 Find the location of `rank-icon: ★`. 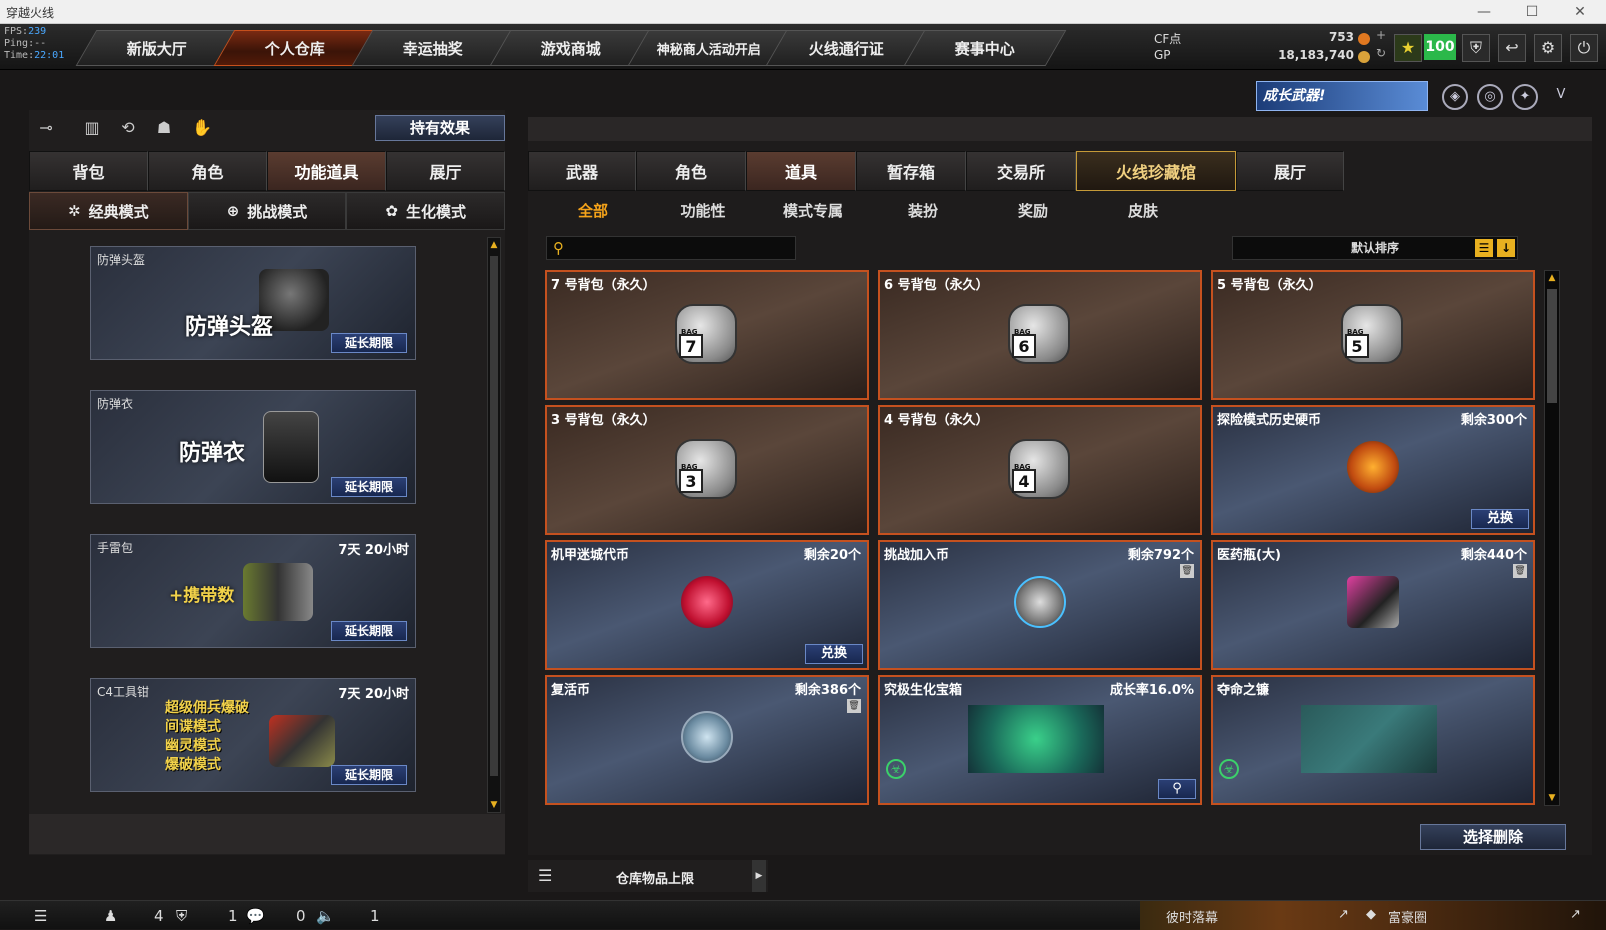

rank-icon: ★ is located at coordinates (1408, 48).